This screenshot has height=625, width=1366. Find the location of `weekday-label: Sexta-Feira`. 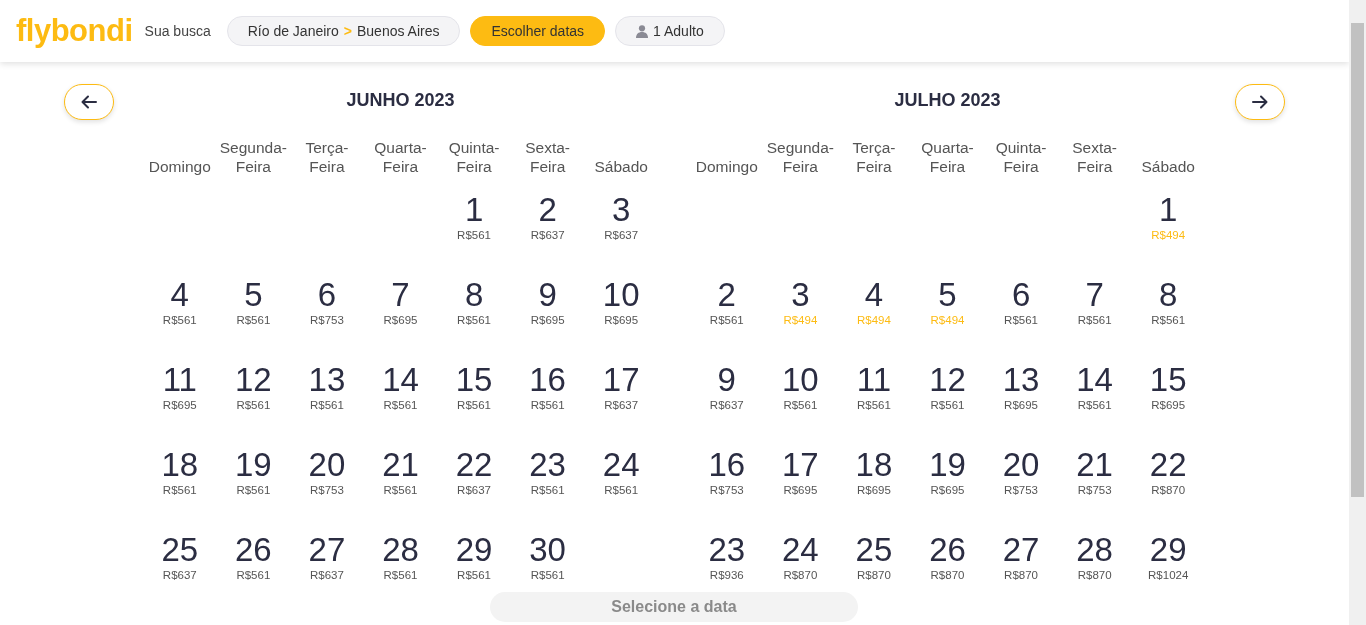

weekday-label: Sexta-Feira is located at coordinates (548, 157).